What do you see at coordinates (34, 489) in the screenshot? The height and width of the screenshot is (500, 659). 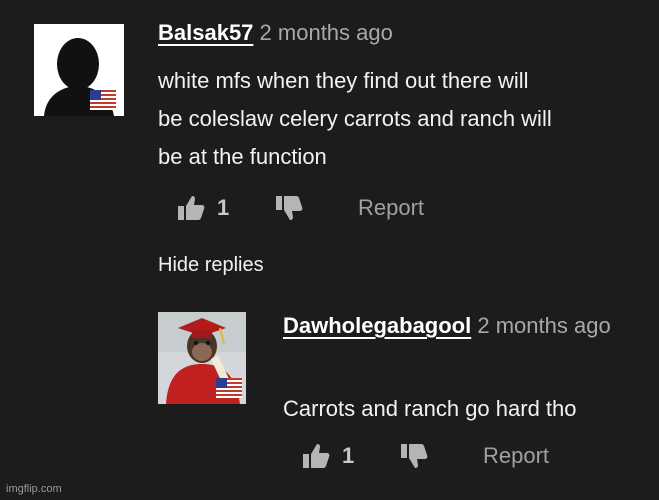 I see `imgflip-watermark: imgflip.com` at bounding box center [34, 489].